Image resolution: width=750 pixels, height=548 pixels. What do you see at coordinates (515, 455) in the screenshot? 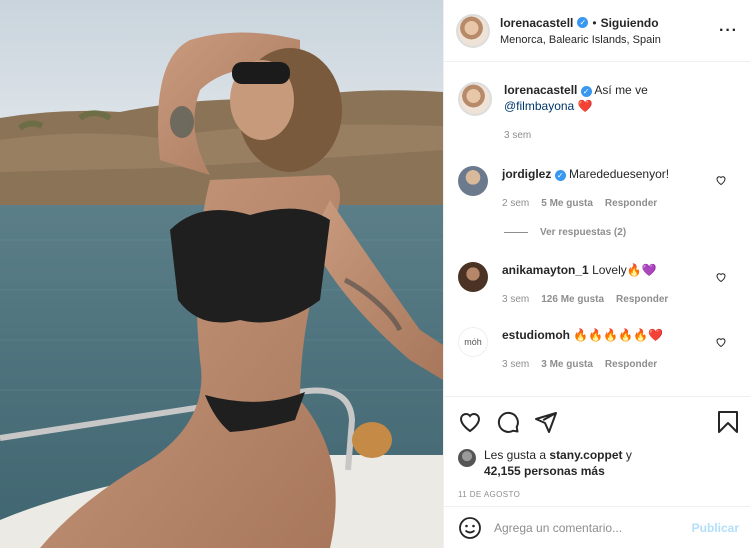
I see `likes-prefix: Les gusta a` at bounding box center [515, 455].